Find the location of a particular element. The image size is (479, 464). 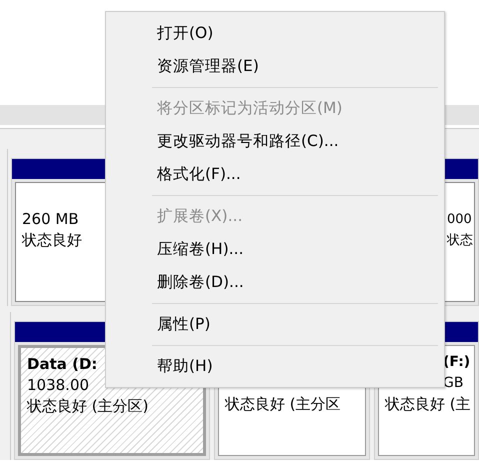

partition-title: Data (D: is located at coordinates (62, 364).